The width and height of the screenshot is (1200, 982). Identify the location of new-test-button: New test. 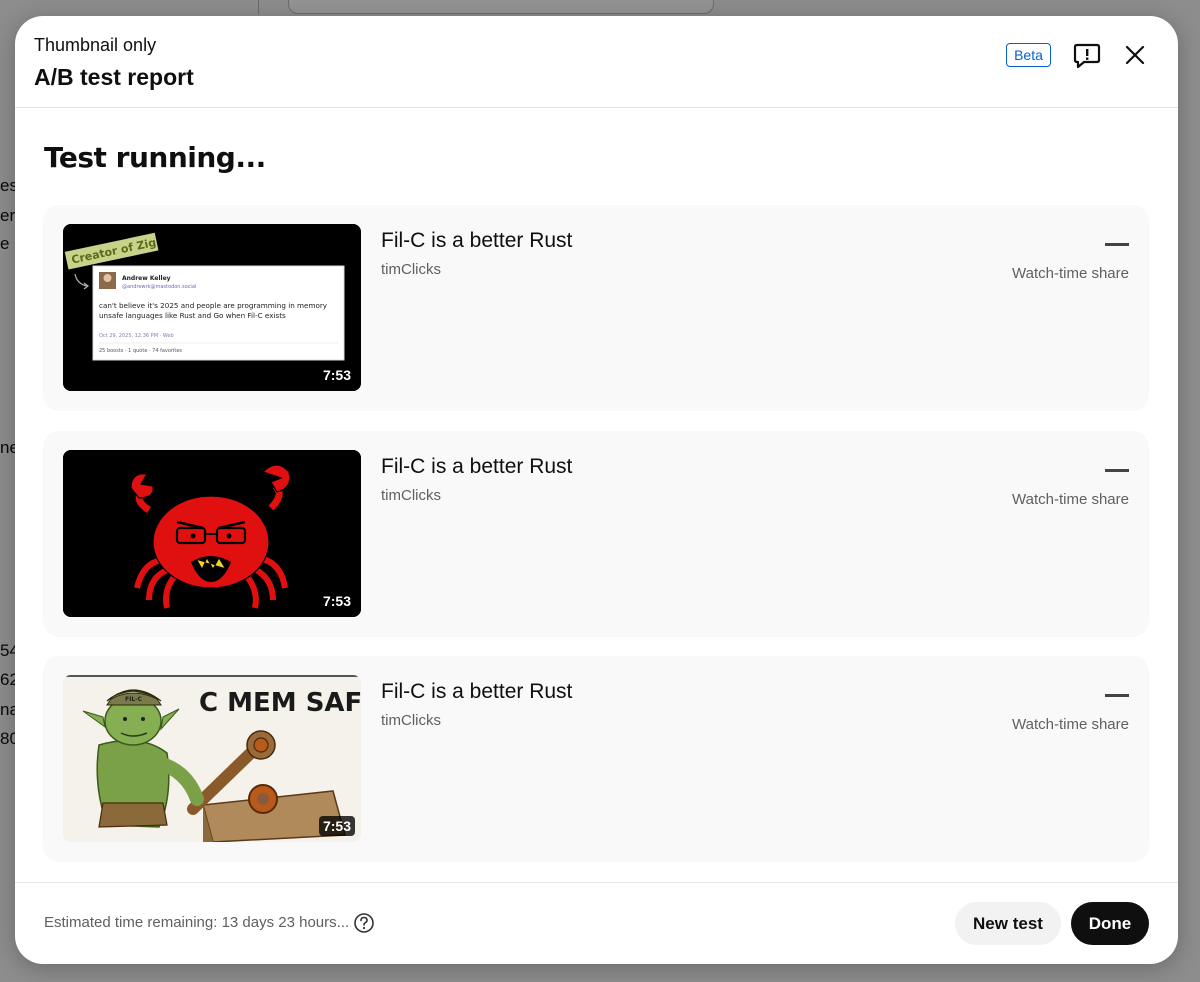
(1008, 923).